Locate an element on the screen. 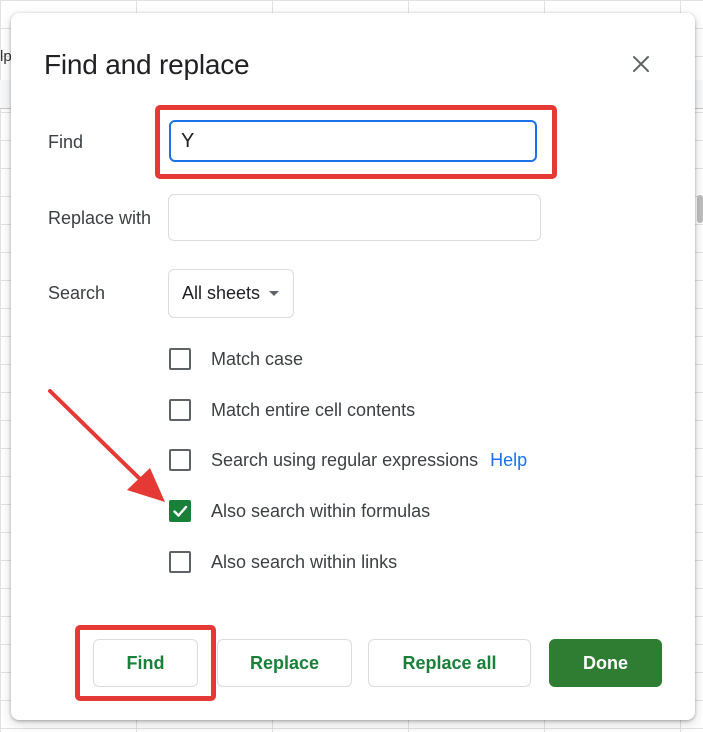 The image size is (703, 732). dialog-title: Find and replace is located at coordinates (147, 64).